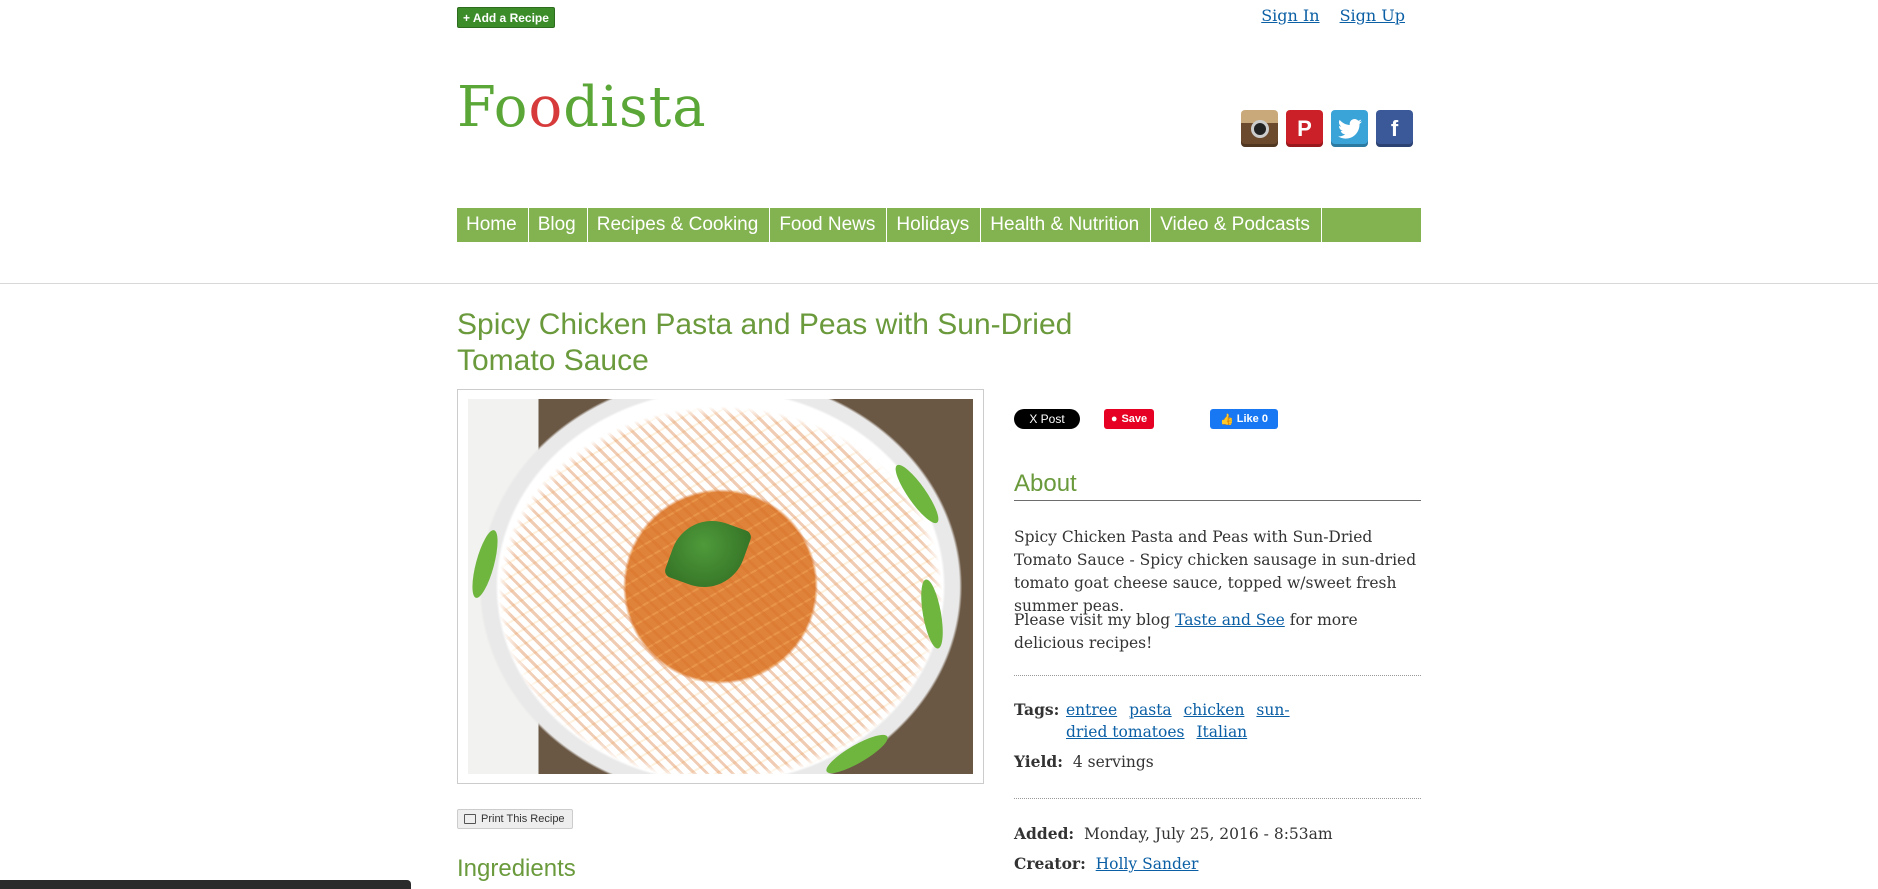  I want to click on blog-note-prefix: Please visit my blog, so click(1095, 620).